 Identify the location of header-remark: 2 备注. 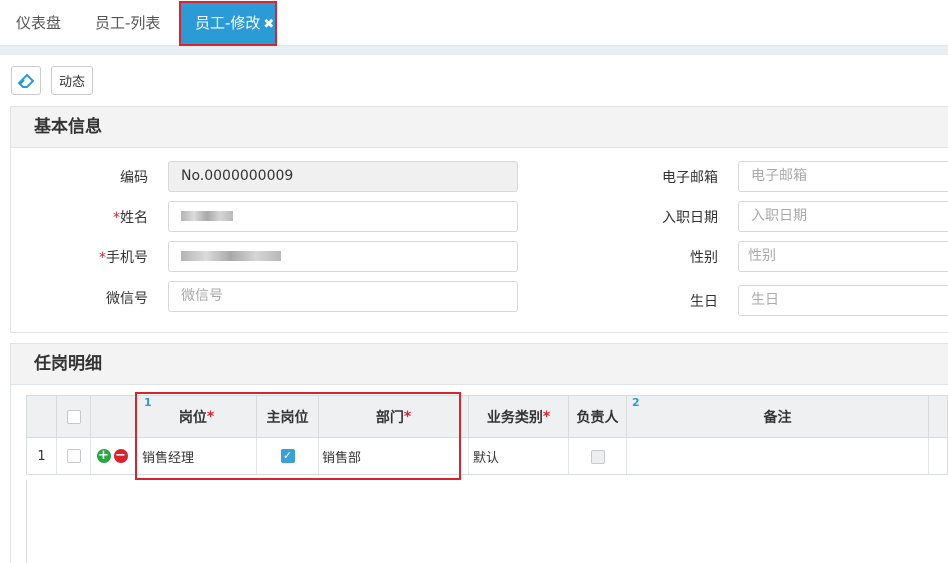
(778, 416).